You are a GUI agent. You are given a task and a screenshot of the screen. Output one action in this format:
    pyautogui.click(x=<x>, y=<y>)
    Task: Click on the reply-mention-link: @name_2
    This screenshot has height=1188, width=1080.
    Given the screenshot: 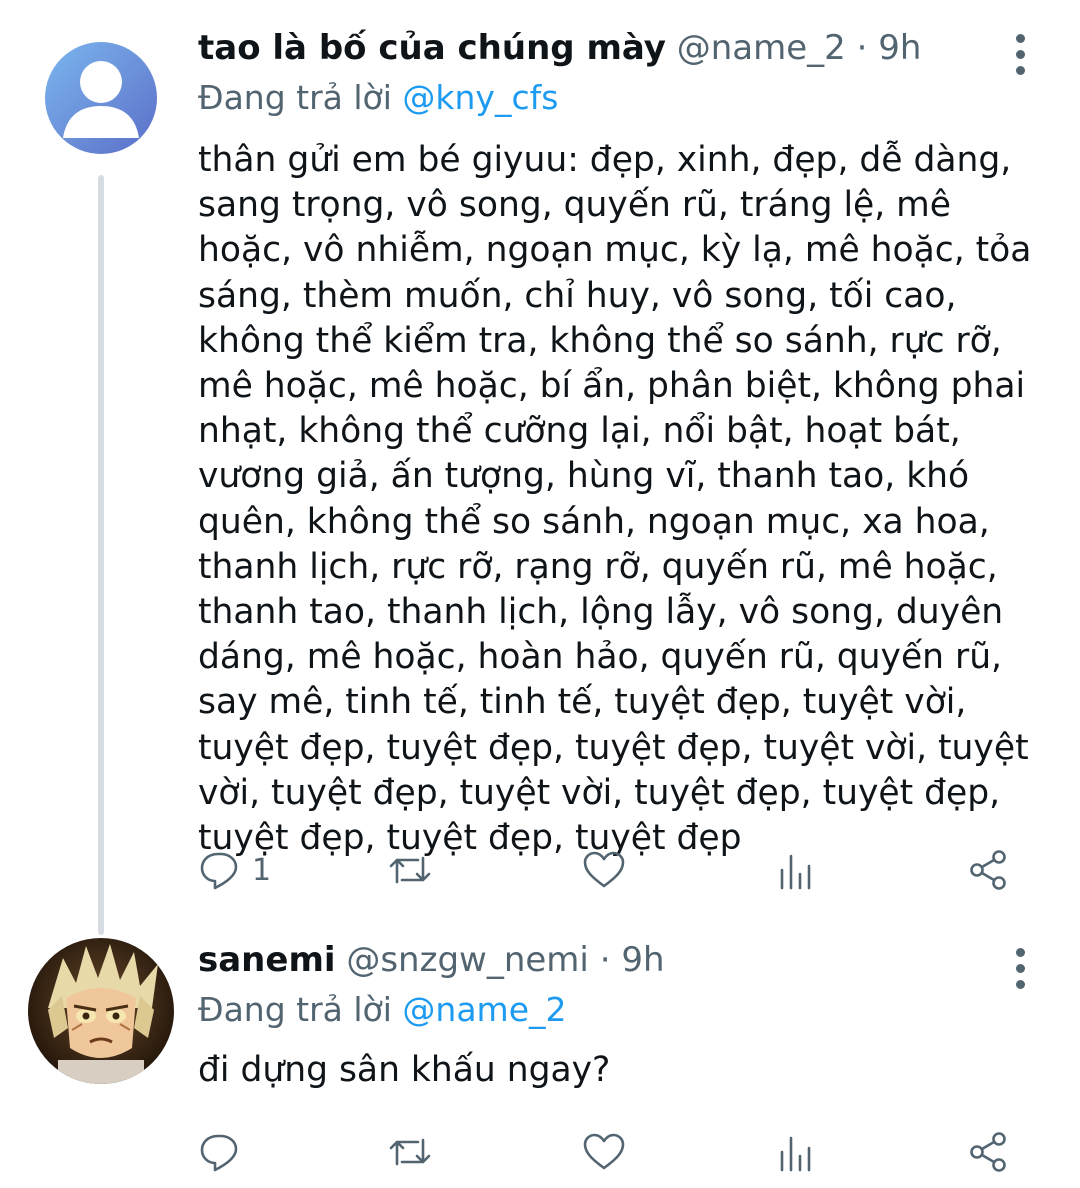 What is the action you would take?
    pyautogui.click(x=484, y=1009)
    